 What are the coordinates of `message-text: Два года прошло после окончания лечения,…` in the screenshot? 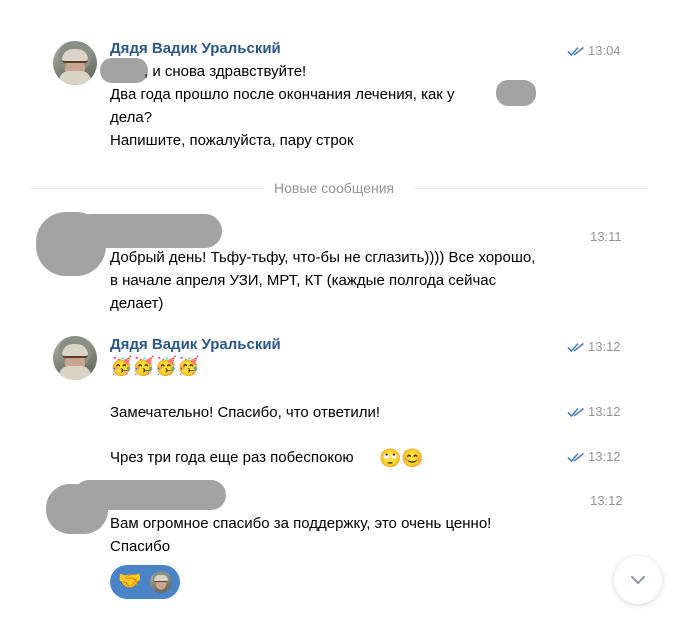 It's located at (282, 94).